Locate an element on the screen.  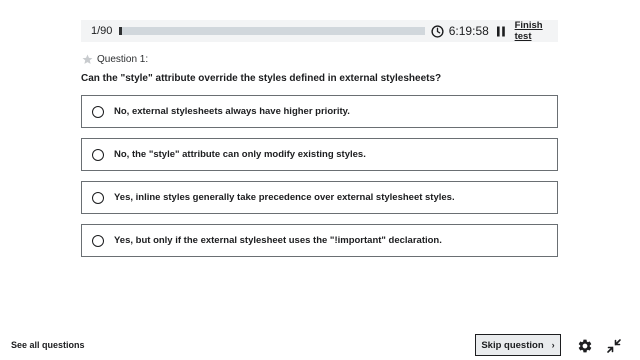
pause-icon is located at coordinates (501, 31).